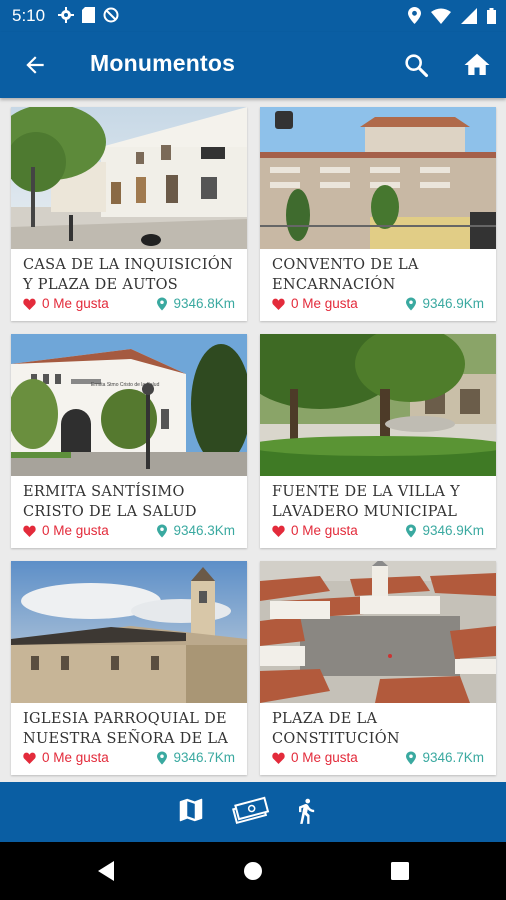 This screenshot has width=506, height=900. I want to click on monument-name: ERMITA SANTÍSIMO CRISTO DE LA SALUD, so click(110, 502).